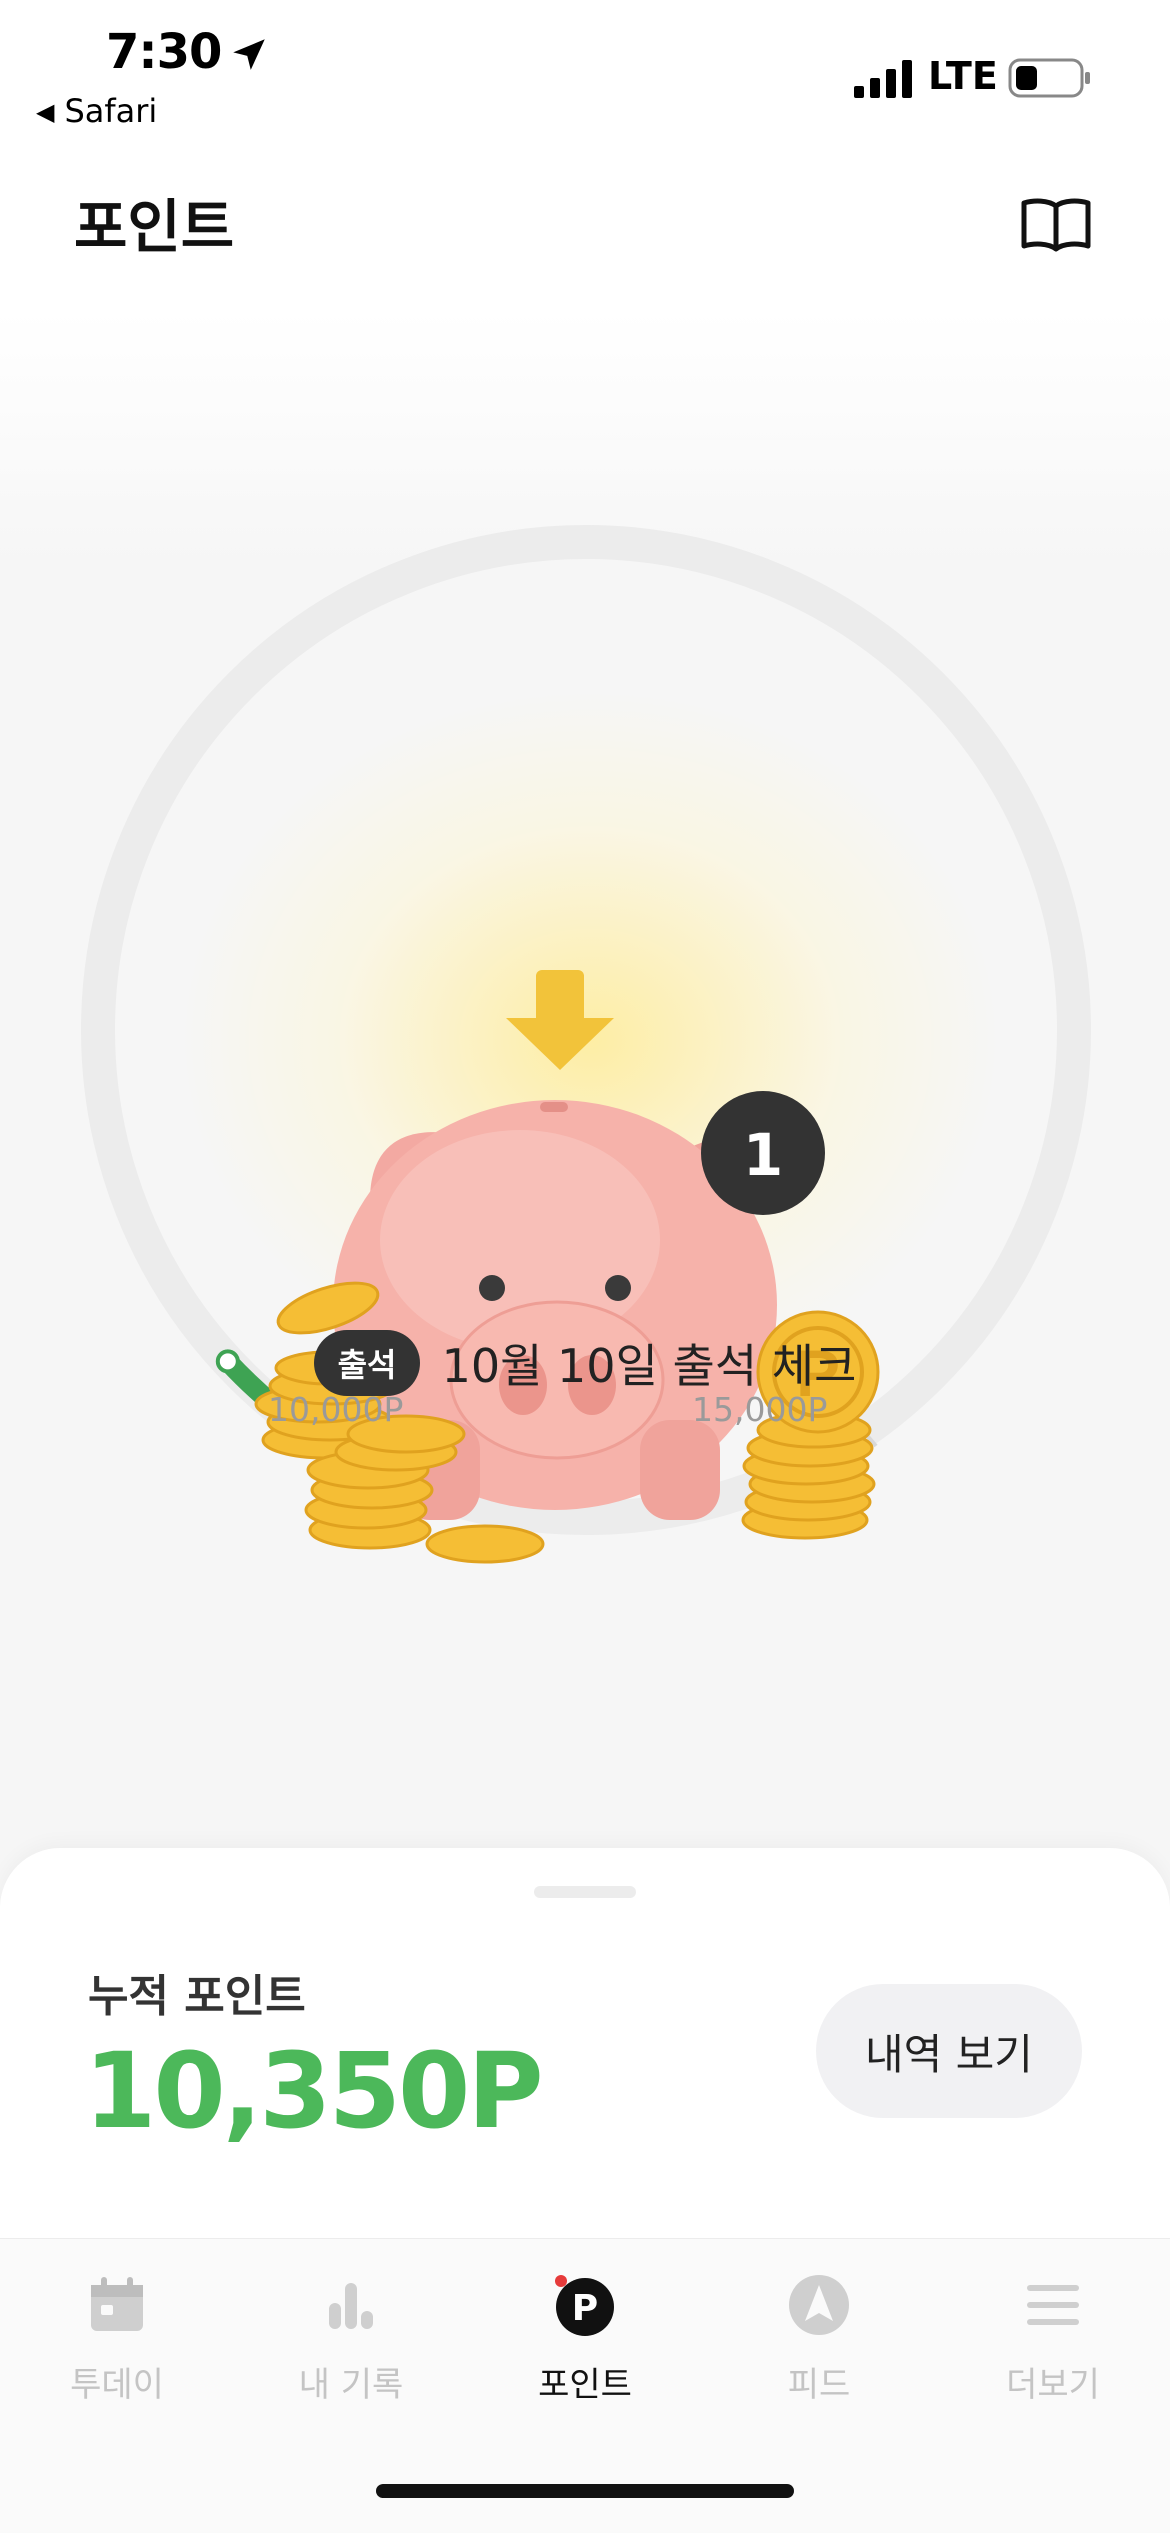  I want to click on tab-more: 더보기, so click(1053, 2339).